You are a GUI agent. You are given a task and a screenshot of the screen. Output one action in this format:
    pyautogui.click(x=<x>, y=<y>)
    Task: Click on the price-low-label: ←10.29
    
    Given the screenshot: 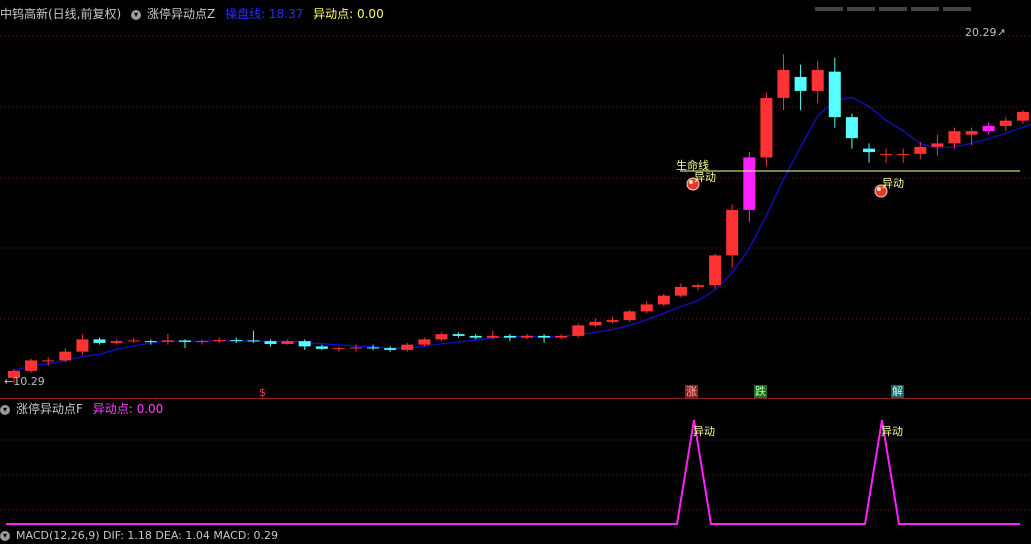 What is the action you would take?
    pyautogui.click(x=24, y=381)
    